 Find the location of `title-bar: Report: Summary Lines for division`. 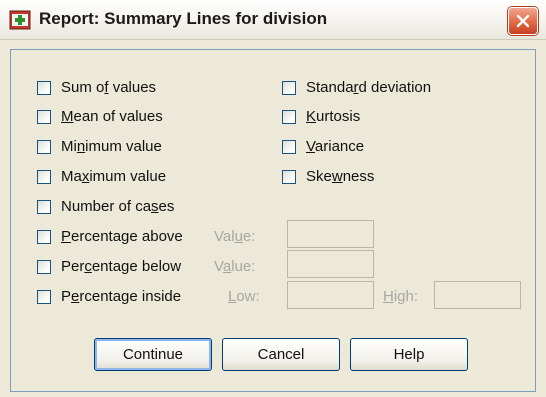

title-bar: Report: Summary Lines for division is located at coordinates (273, 20).